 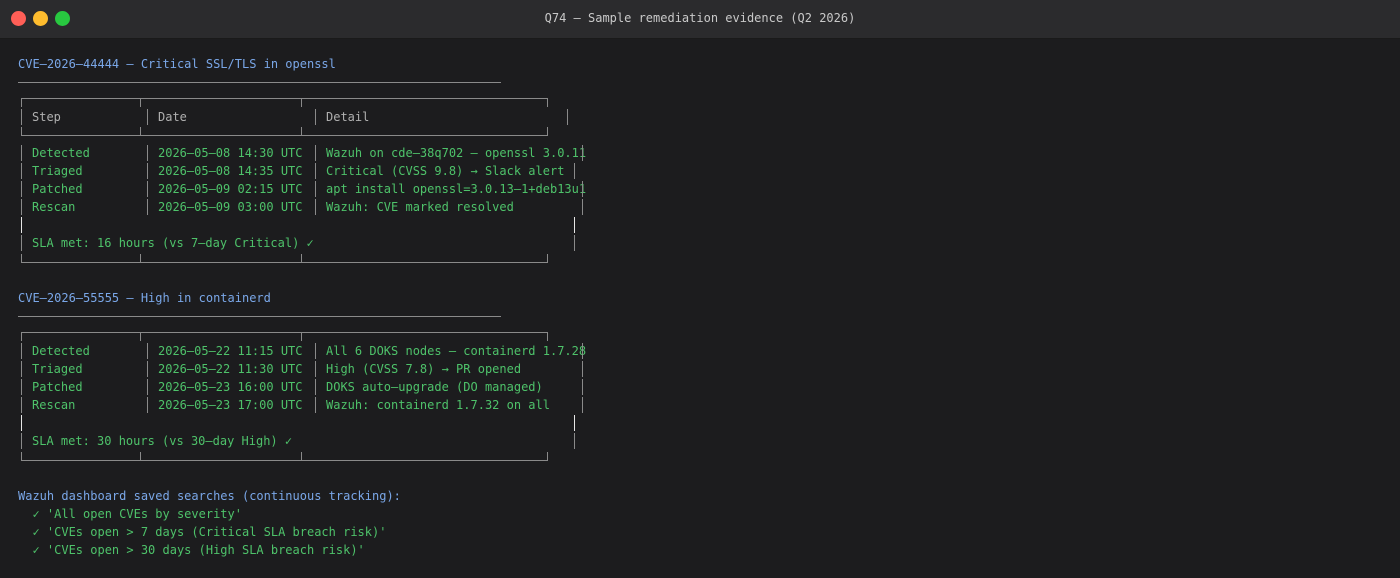 I want to click on table-cell-detail: All 6 DOKS nodes — containerd 1.7.28, so click(x=456, y=351).